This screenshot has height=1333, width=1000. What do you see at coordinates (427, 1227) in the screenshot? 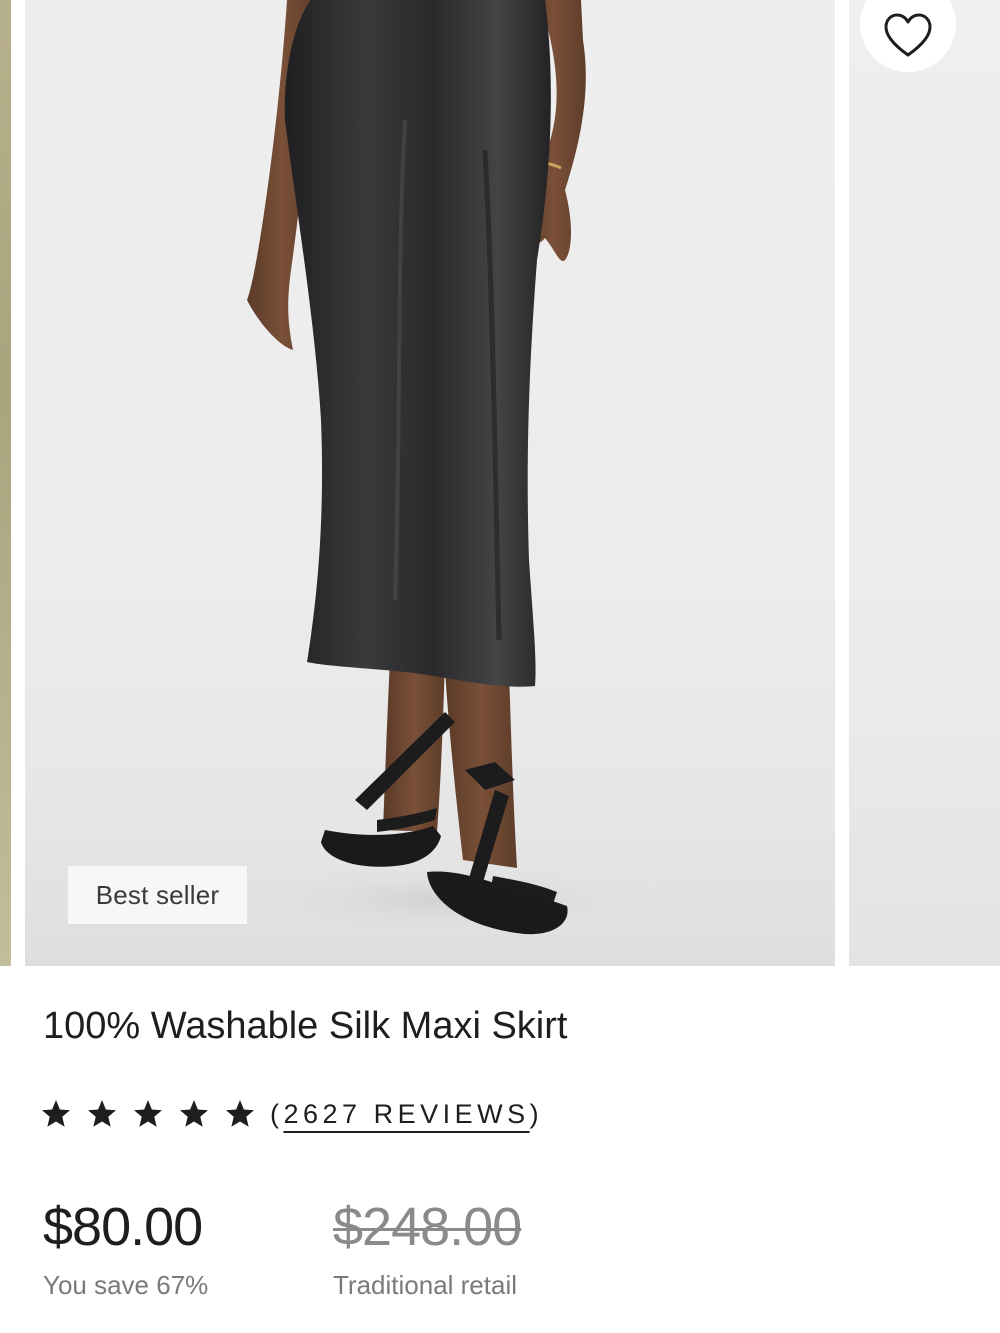
I see `original-price: $248.00` at bounding box center [427, 1227].